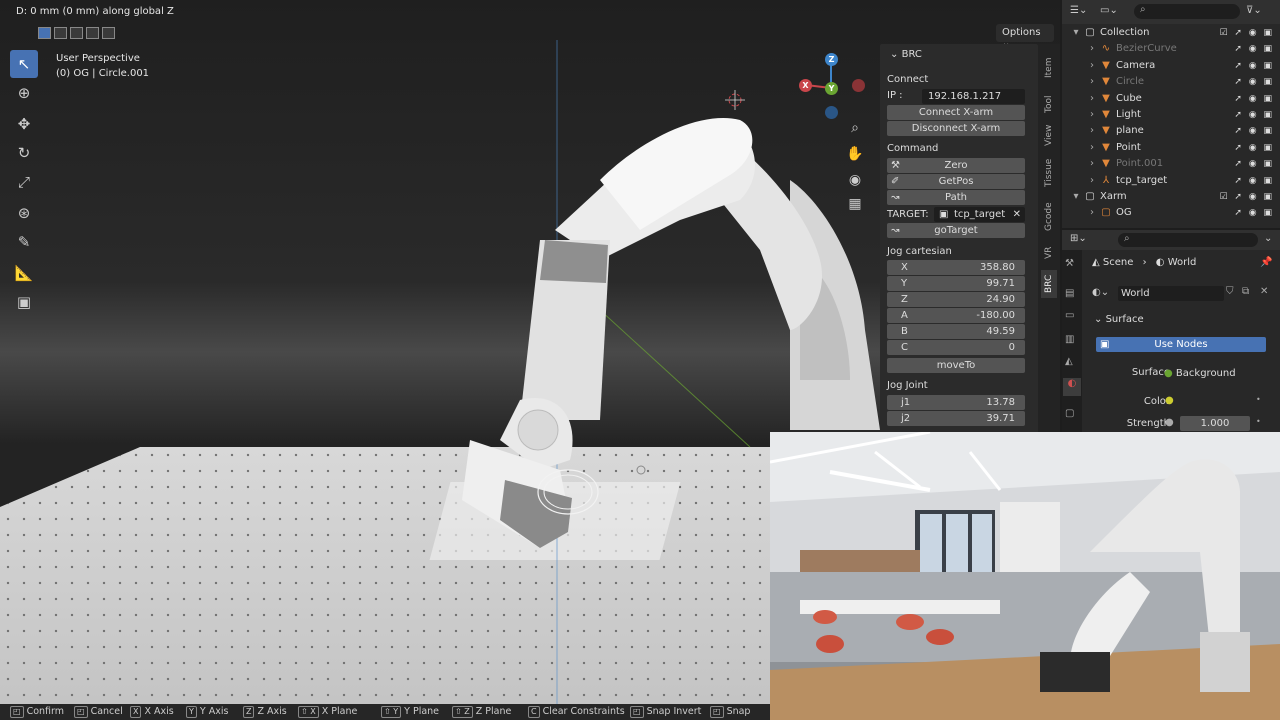 The width and height of the screenshot is (1280, 720). What do you see at coordinates (1049, 135) in the screenshot?
I see `tab-view: View` at bounding box center [1049, 135].